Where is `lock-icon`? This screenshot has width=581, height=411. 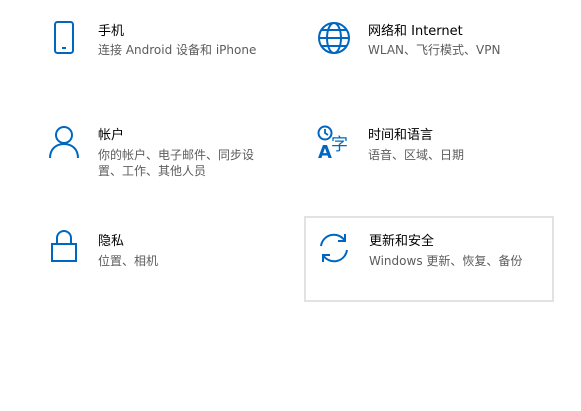
lock-icon is located at coordinates (64, 246).